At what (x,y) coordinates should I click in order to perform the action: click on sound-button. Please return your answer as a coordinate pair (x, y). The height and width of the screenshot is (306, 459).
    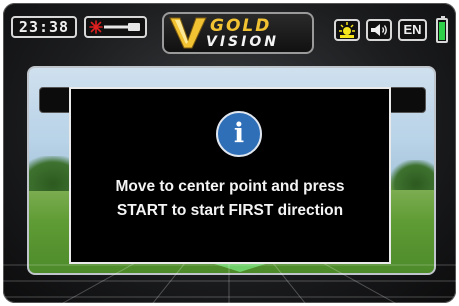
    Looking at the image, I should click on (379, 30).